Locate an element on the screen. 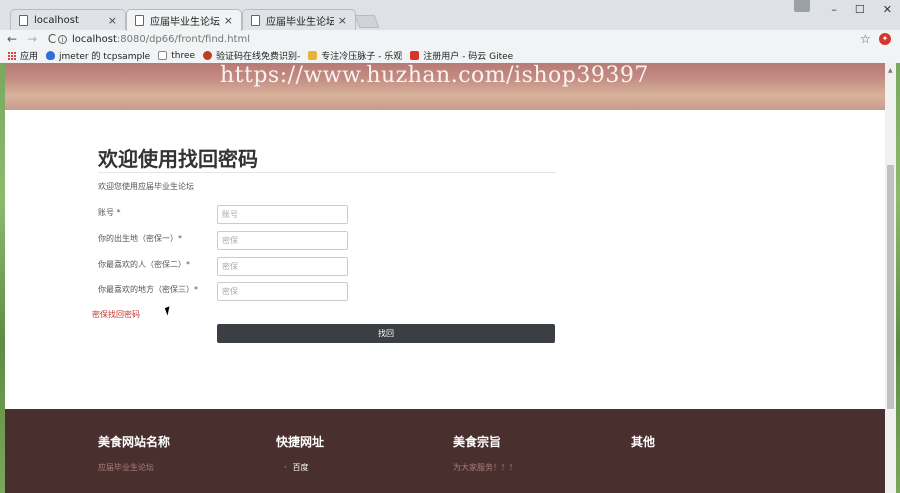 The width and height of the screenshot is (900, 493). header-banner: https://www.huzhan.com/ishop39397 is located at coordinates (445, 86).